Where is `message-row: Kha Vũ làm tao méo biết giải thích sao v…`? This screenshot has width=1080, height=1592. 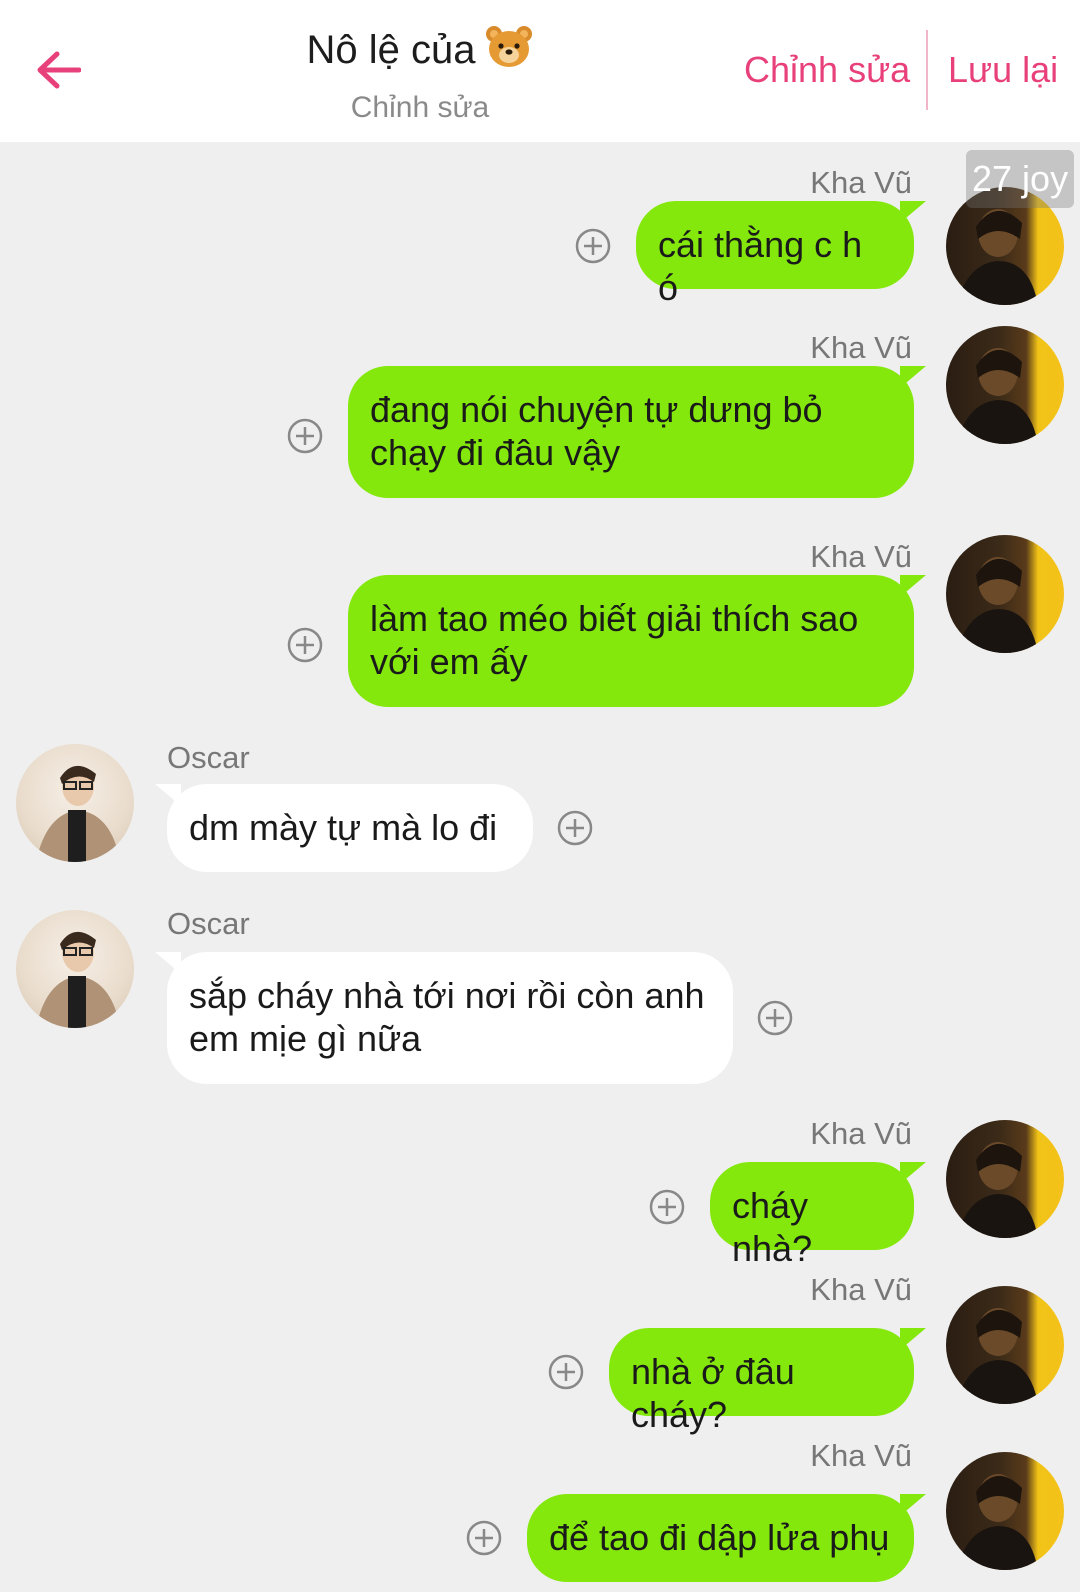 message-row: Kha Vũ làm tao méo biết giải thích sao v… is located at coordinates (540, 624).